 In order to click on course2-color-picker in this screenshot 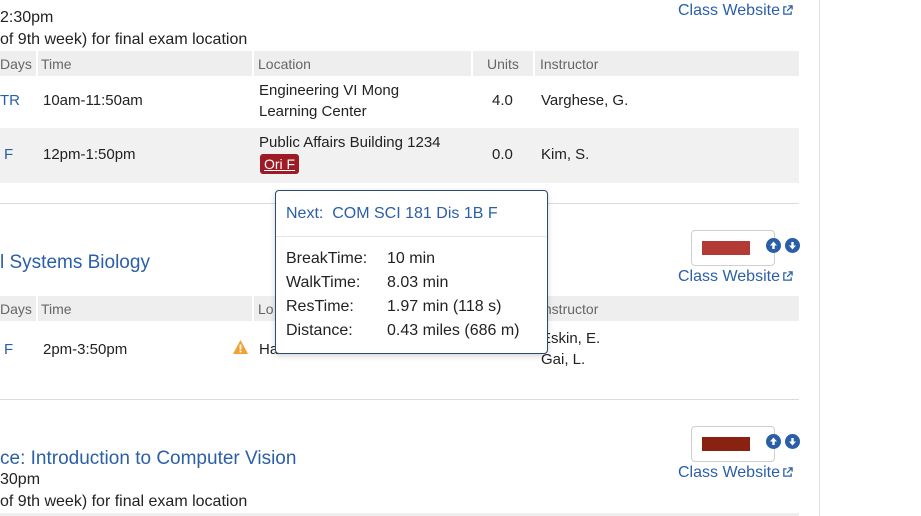, I will do `click(733, 248)`.